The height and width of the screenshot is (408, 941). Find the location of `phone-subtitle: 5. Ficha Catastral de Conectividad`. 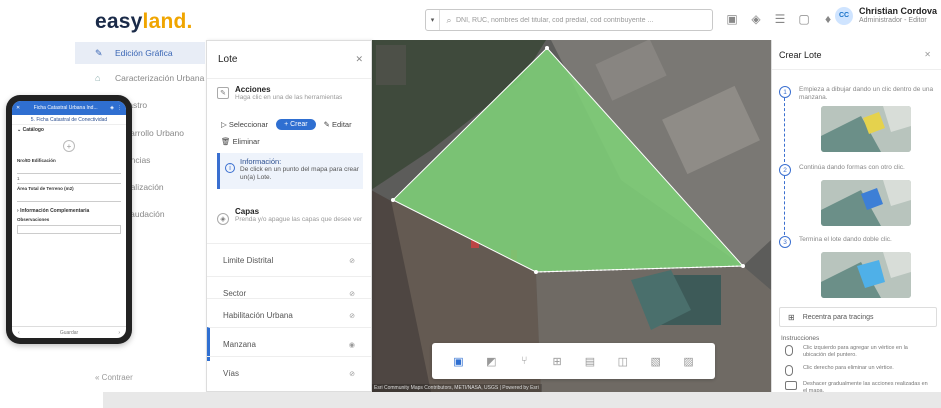

phone-subtitle: 5. Ficha Catastral de Conectividad is located at coordinates (69, 120).